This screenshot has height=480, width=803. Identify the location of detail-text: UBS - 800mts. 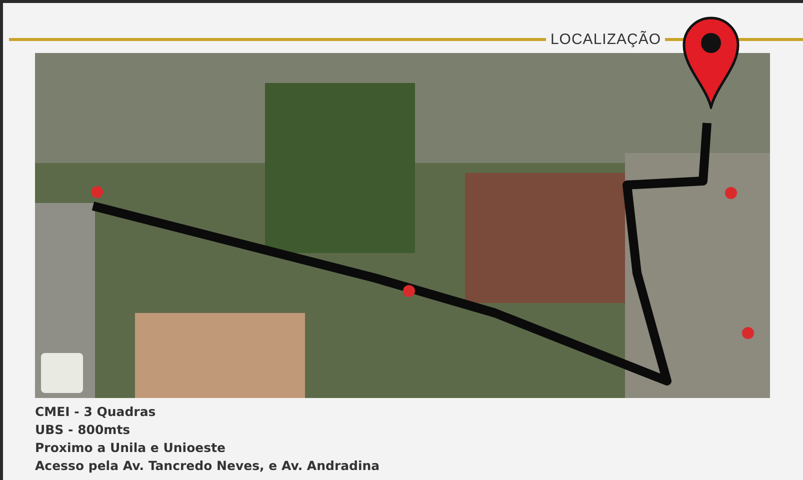
(83, 430).